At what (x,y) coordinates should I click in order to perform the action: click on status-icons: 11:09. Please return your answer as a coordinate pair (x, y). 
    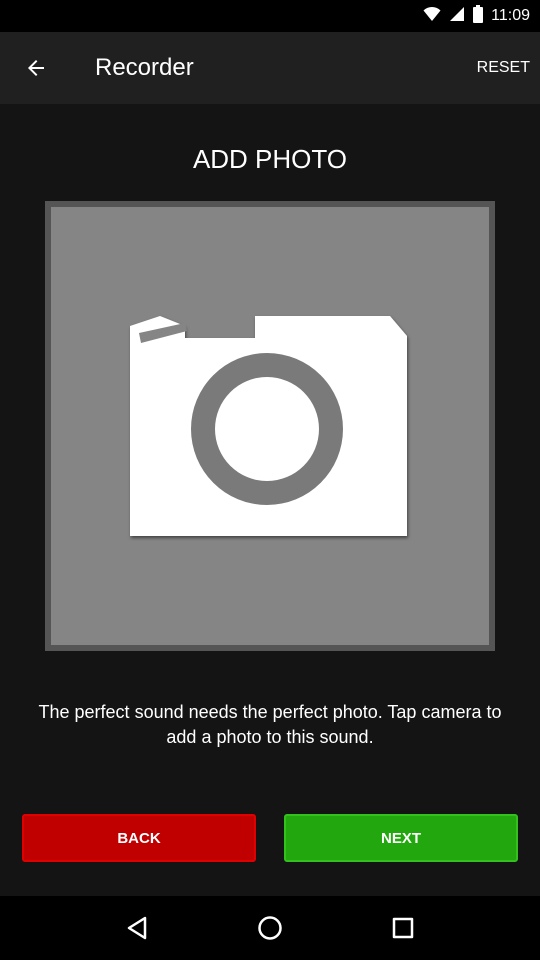
    Looking at the image, I should click on (476, 16).